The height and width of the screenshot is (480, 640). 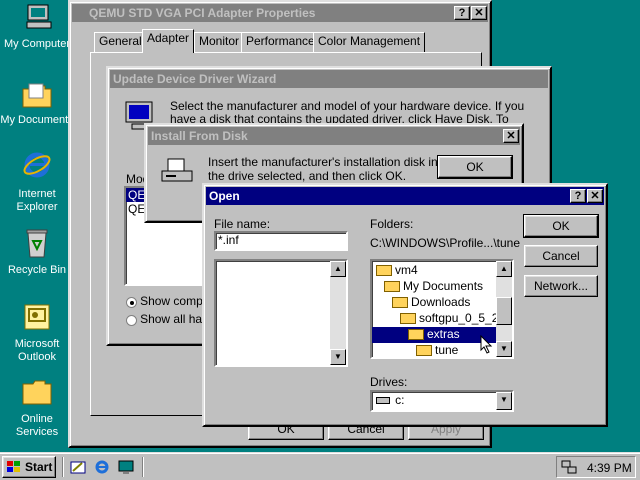 I want to click on scrollbar-track, so click(x=338, y=313).